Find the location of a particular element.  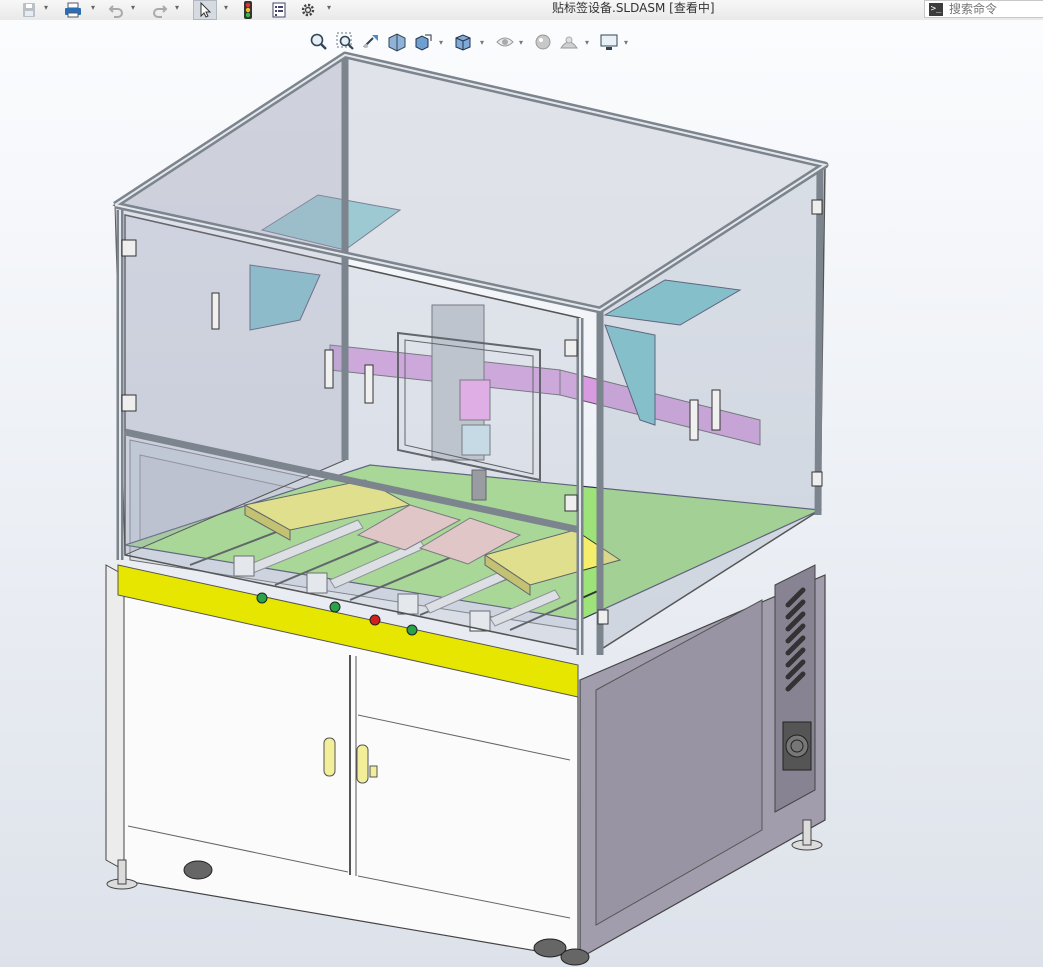

door-latch is located at coordinates (373, 771).